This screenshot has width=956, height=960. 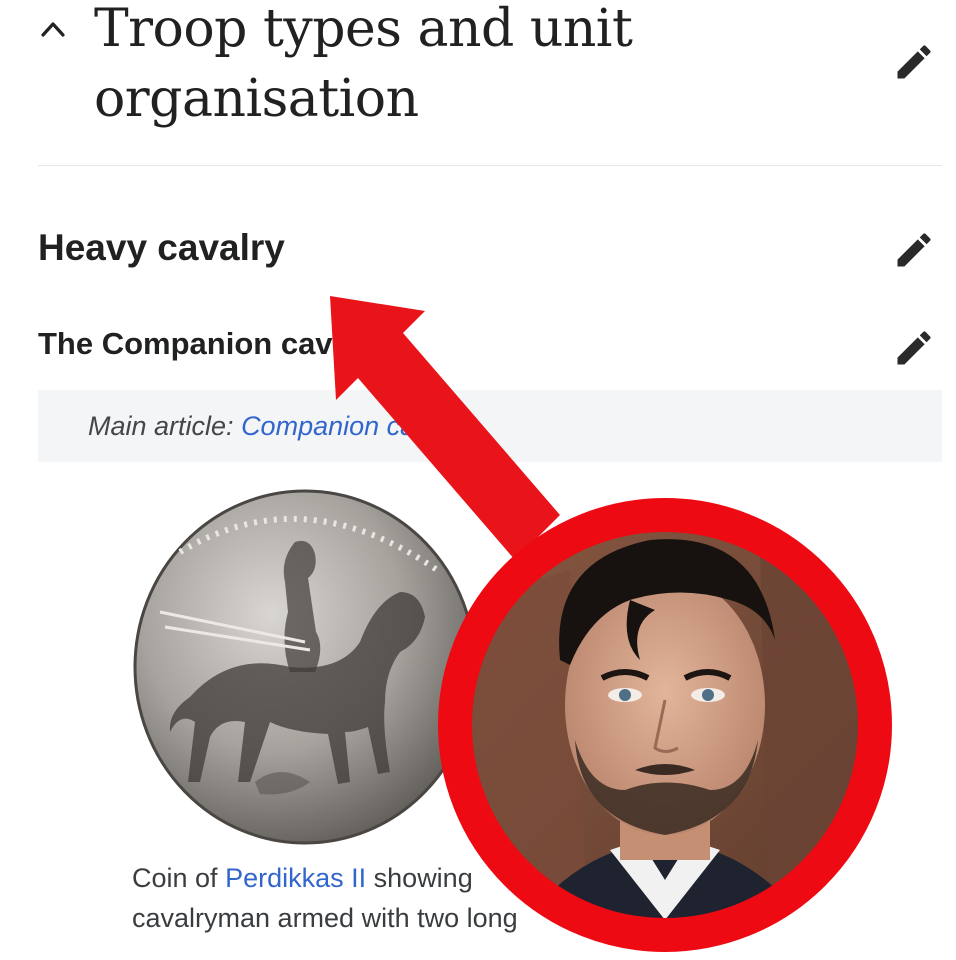 I want to click on chevron-up-icon, so click(x=53, y=29).